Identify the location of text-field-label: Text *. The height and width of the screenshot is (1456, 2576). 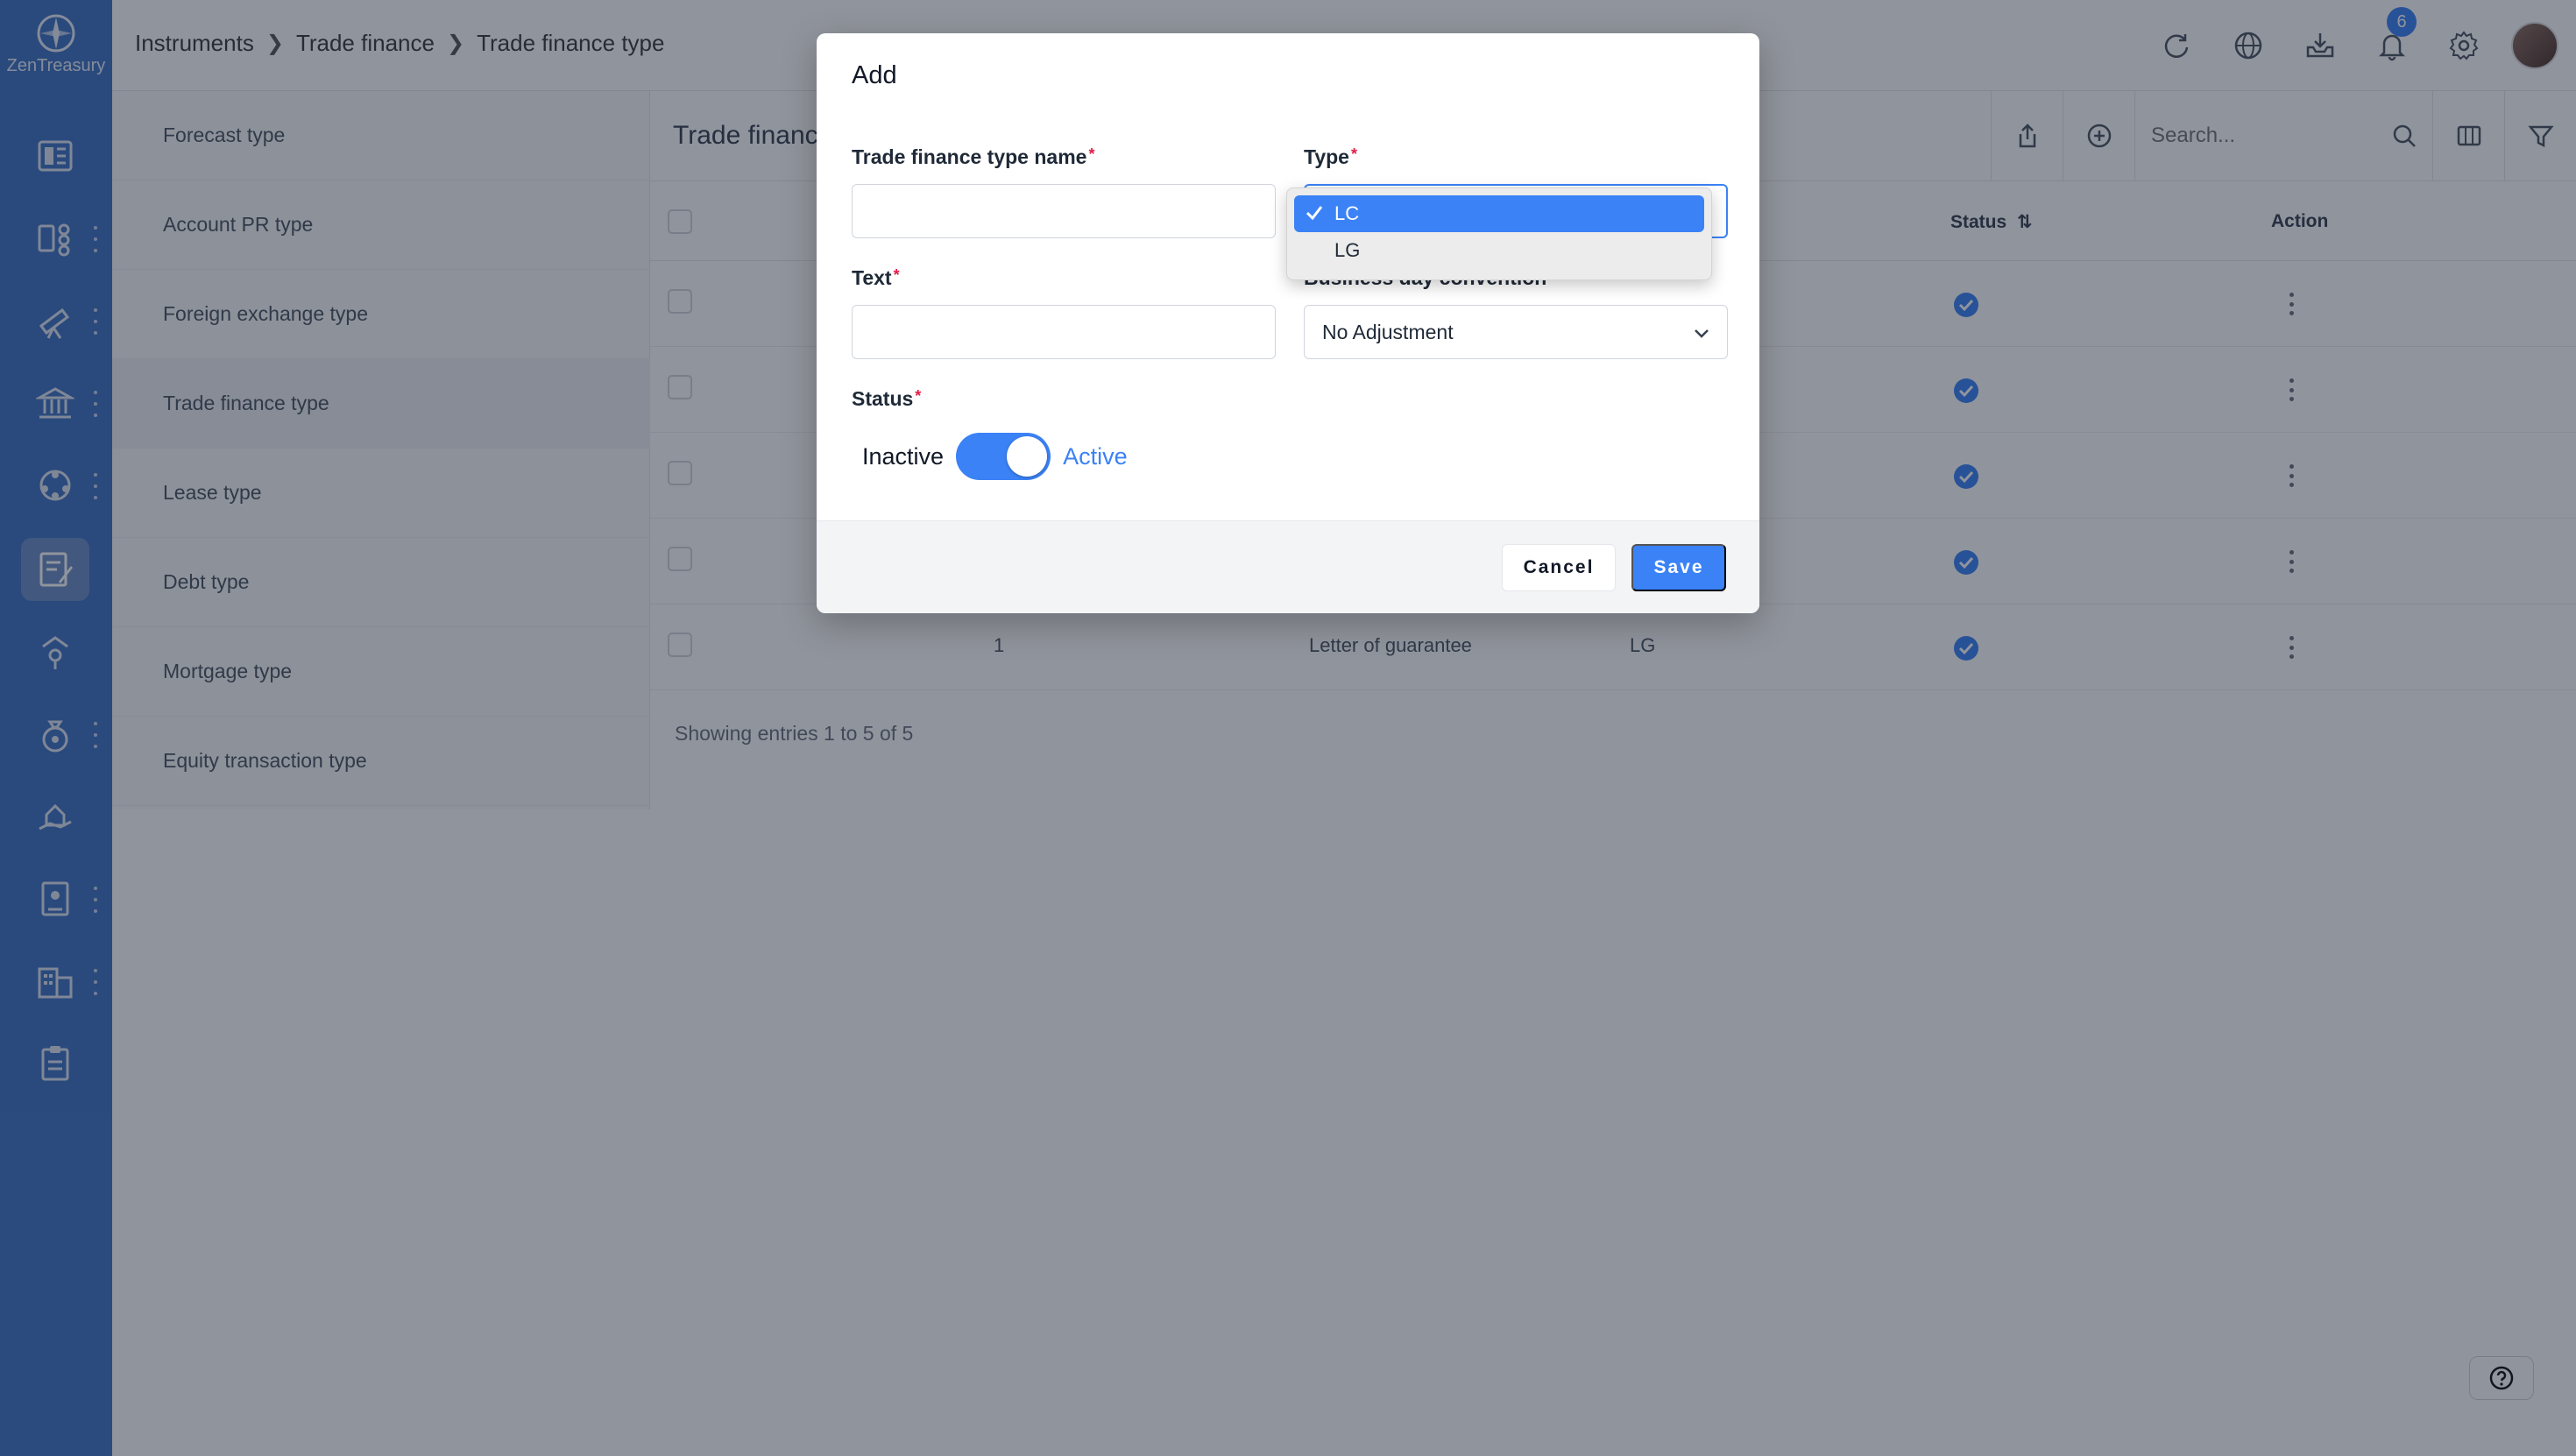
(876, 278).